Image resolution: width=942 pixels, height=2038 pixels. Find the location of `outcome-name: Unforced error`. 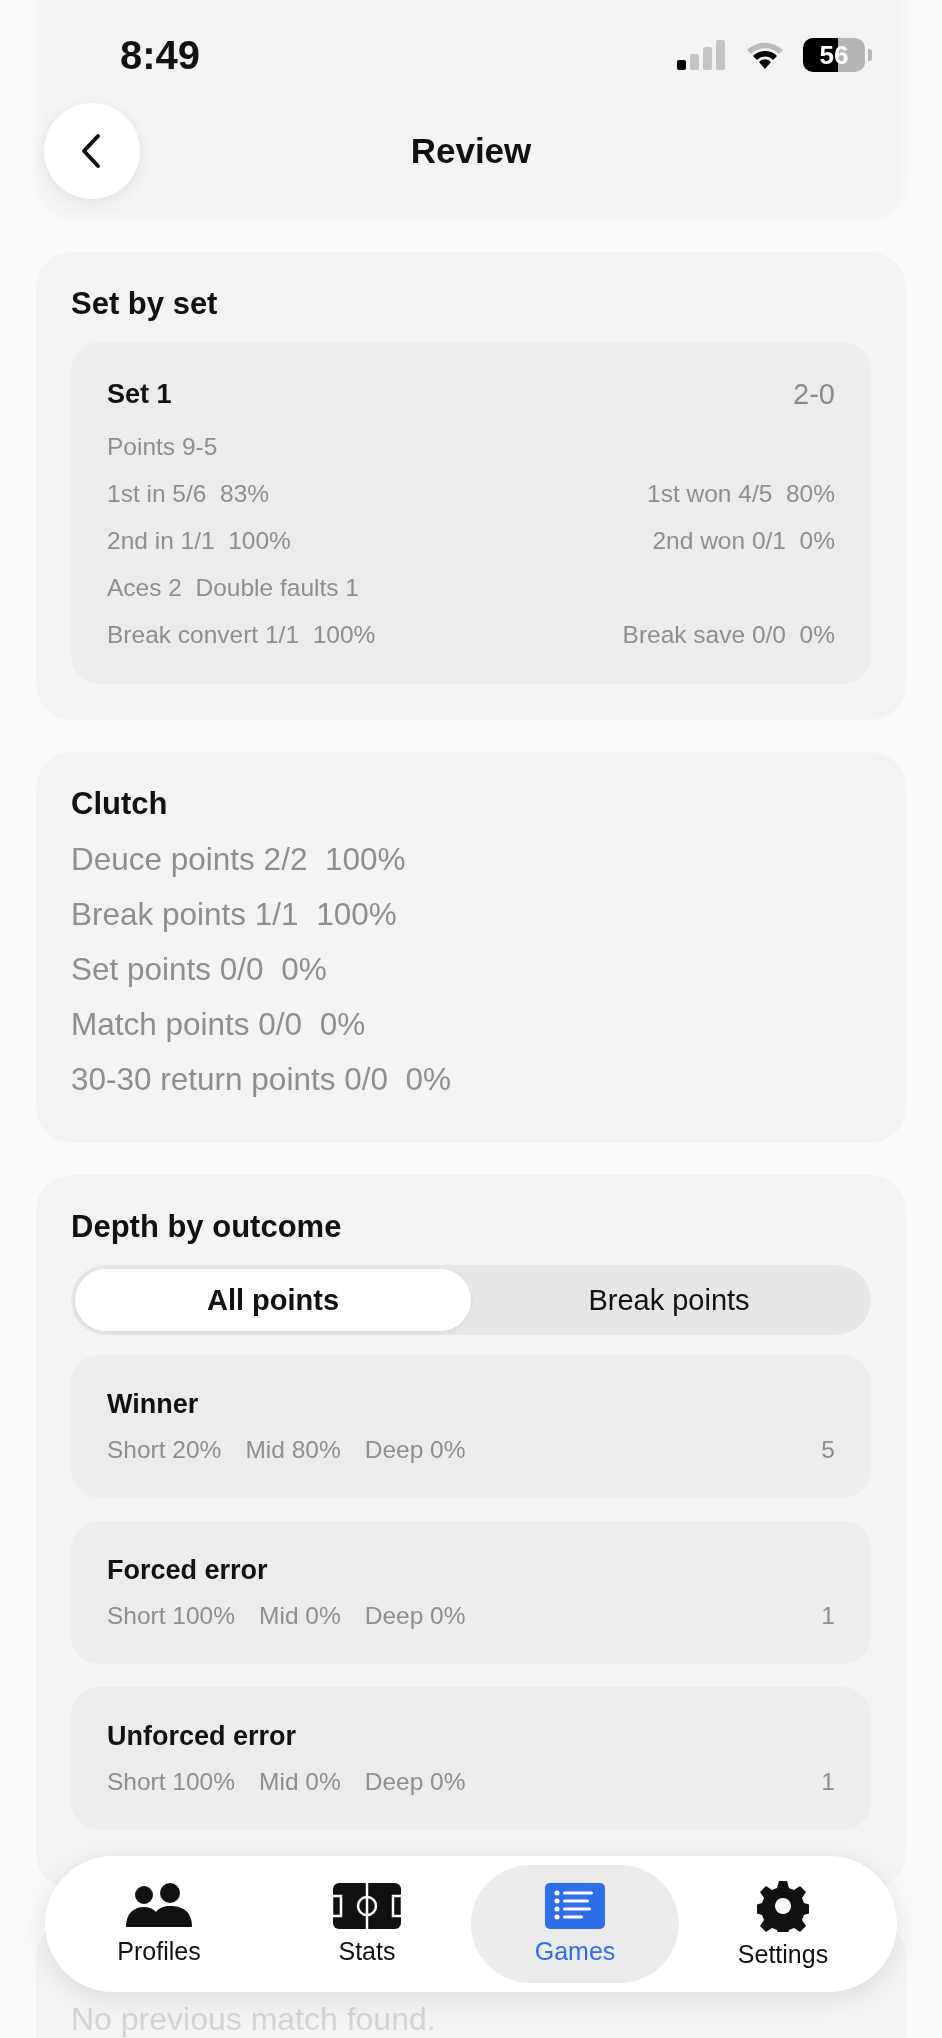

outcome-name: Unforced error is located at coordinates (202, 1736).